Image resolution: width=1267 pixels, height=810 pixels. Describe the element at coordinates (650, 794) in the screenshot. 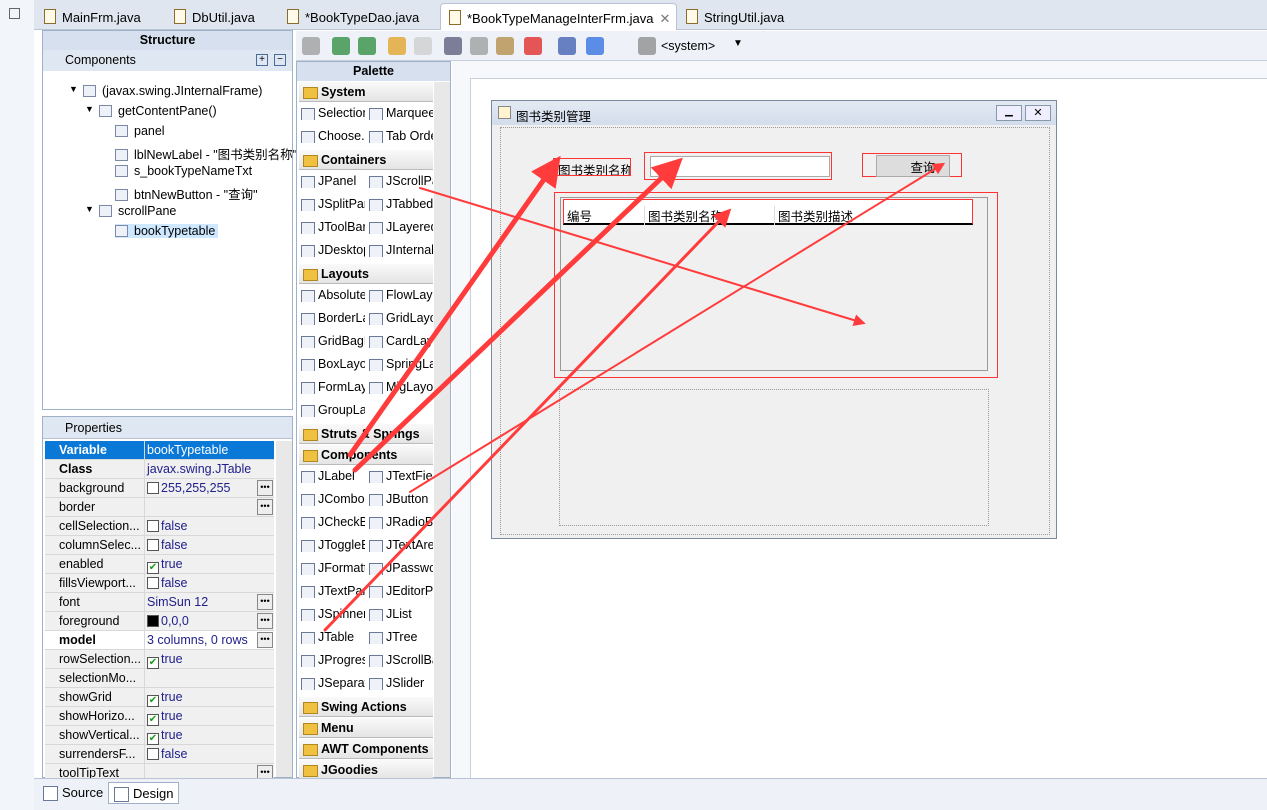

I see `editor-mode-tabs: Source Design` at that location.